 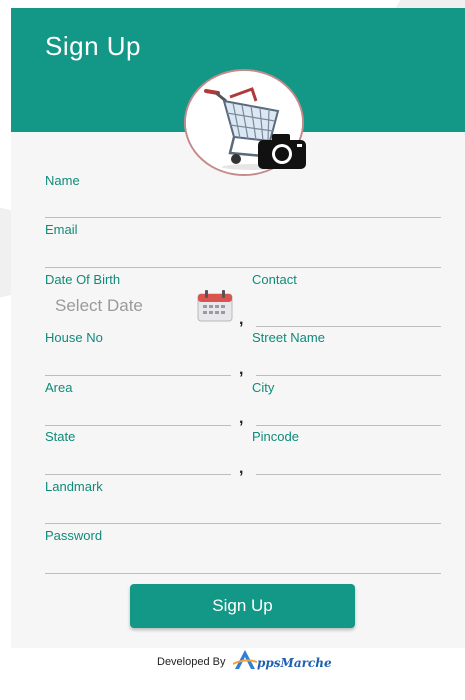 I want to click on area-underline, so click(x=138, y=425).